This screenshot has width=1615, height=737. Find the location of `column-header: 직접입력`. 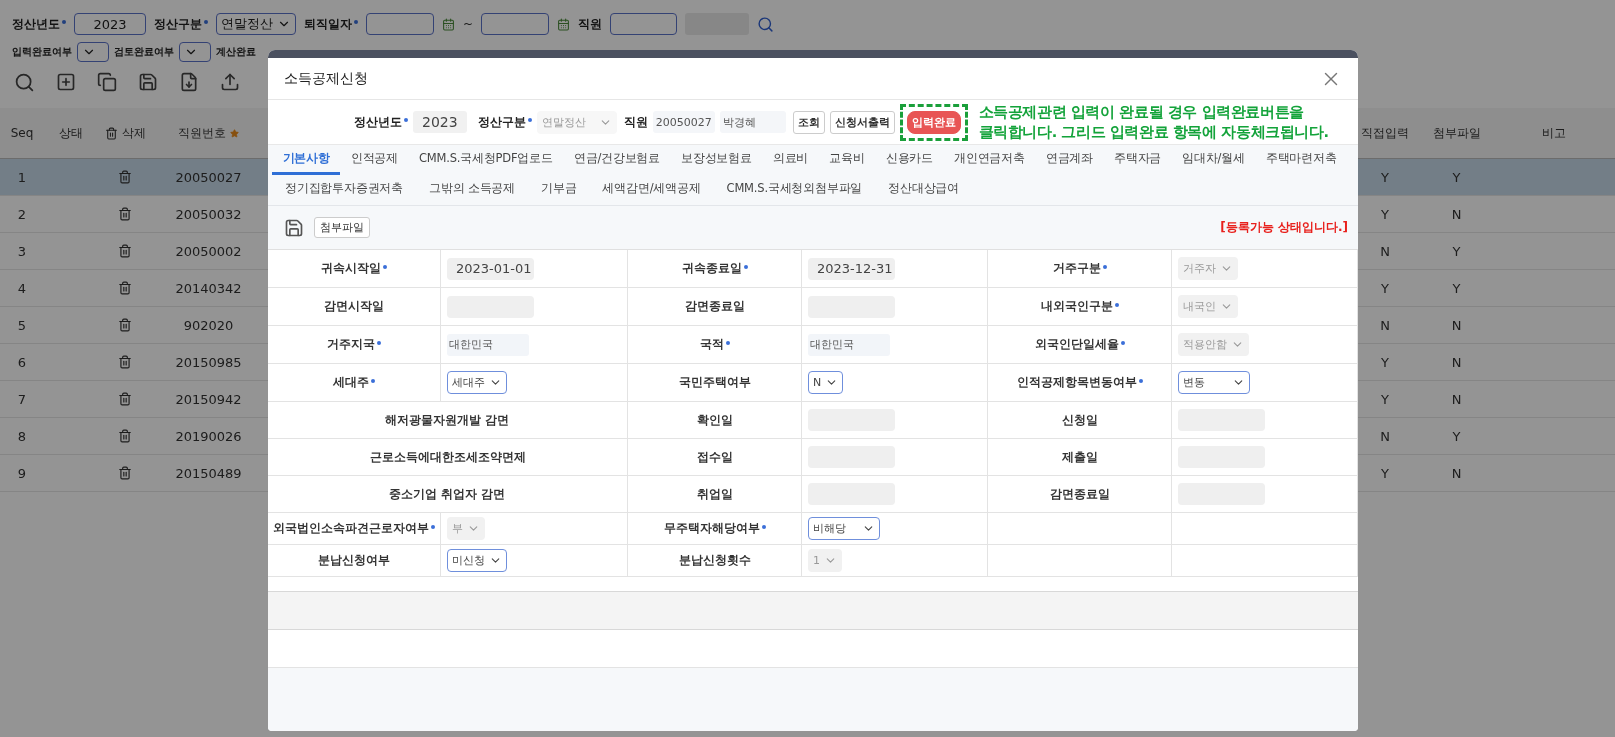

column-header: 직접입력 is located at coordinates (1385, 133).